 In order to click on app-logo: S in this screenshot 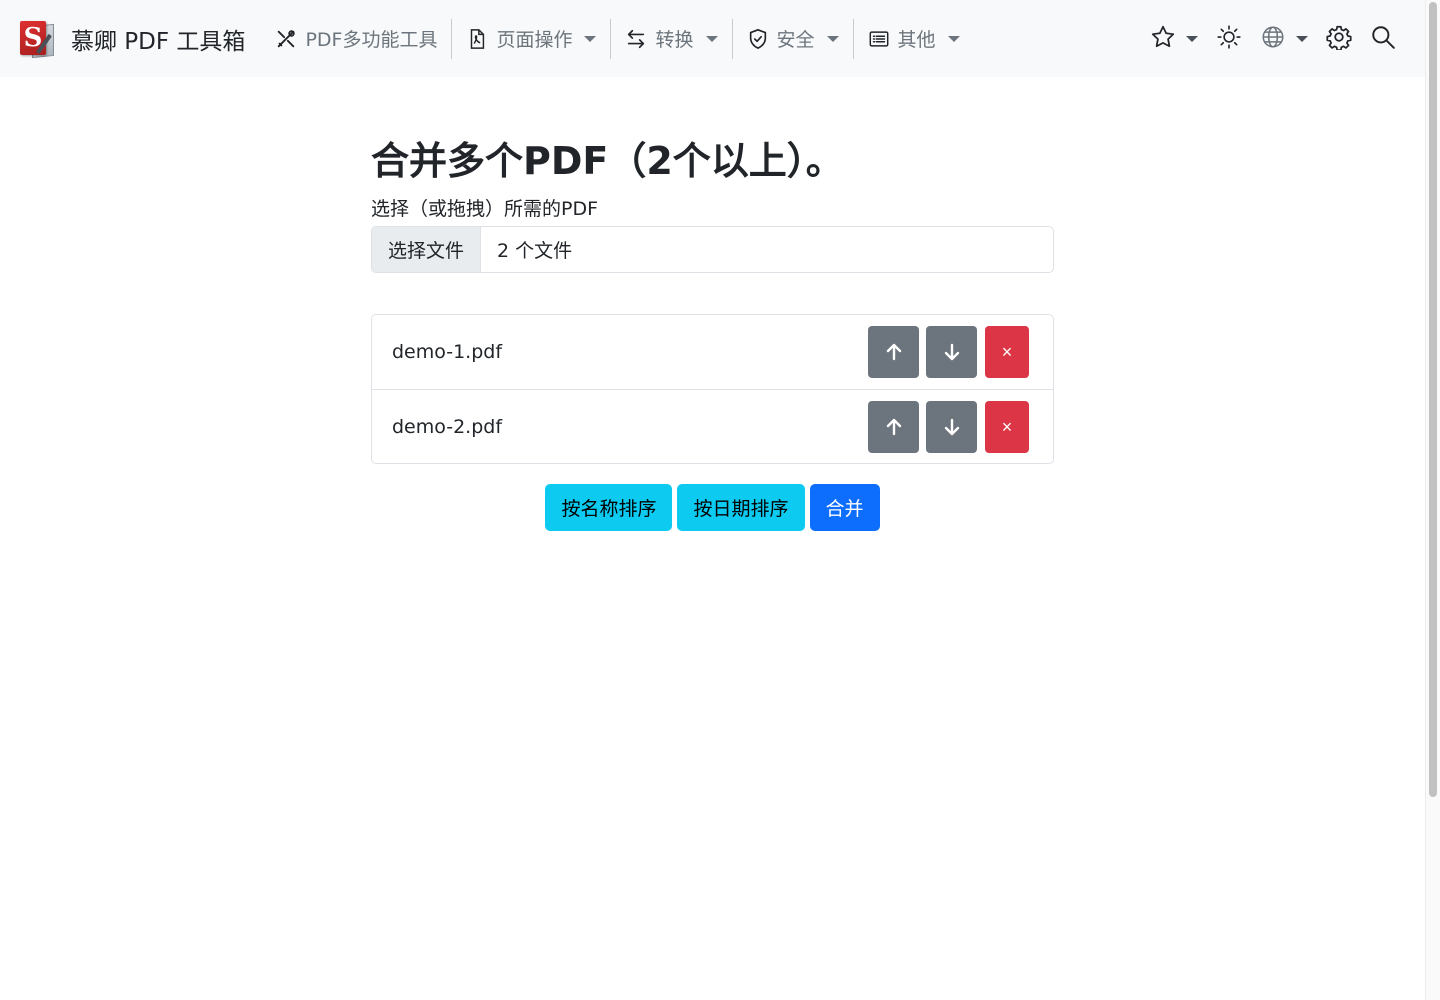, I will do `click(37, 39)`.